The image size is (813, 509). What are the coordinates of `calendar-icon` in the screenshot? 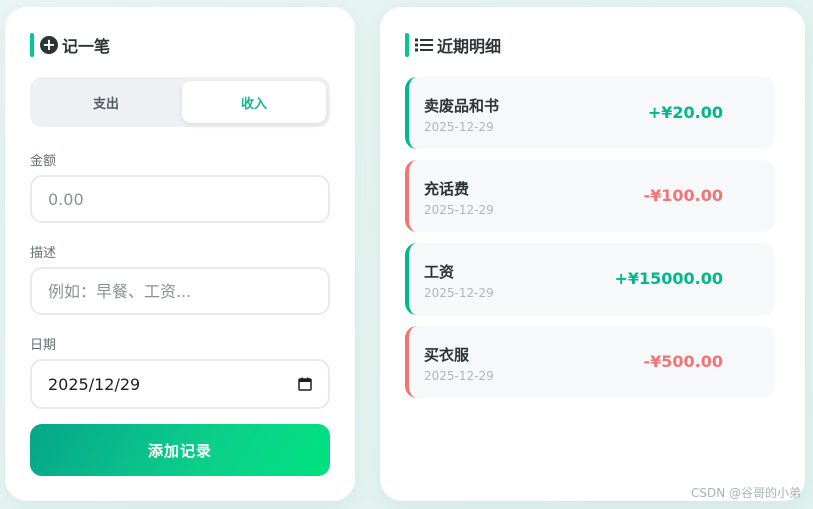 It's located at (305, 384).